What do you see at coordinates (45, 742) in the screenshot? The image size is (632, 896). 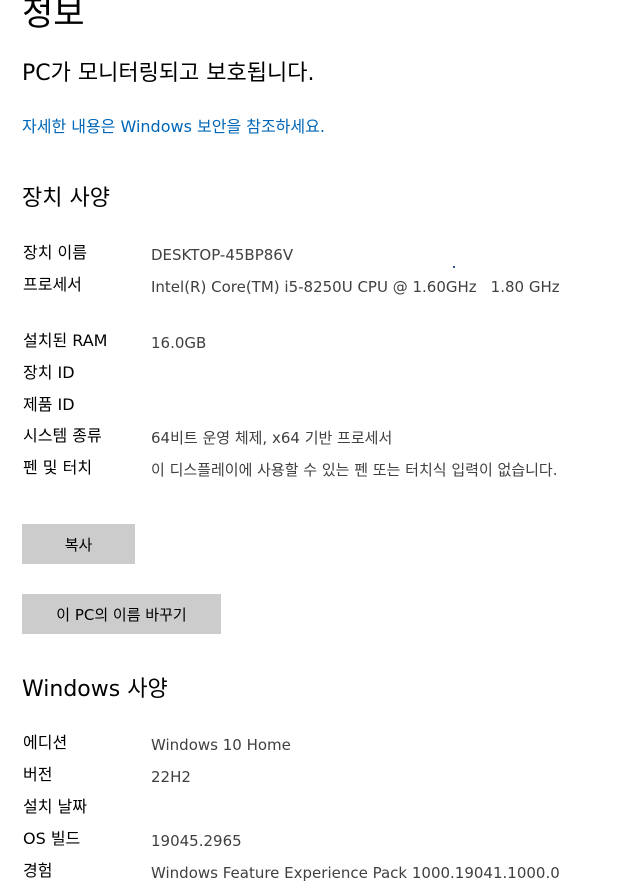 I see `spec-label: 에디션` at bounding box center [45, 742].